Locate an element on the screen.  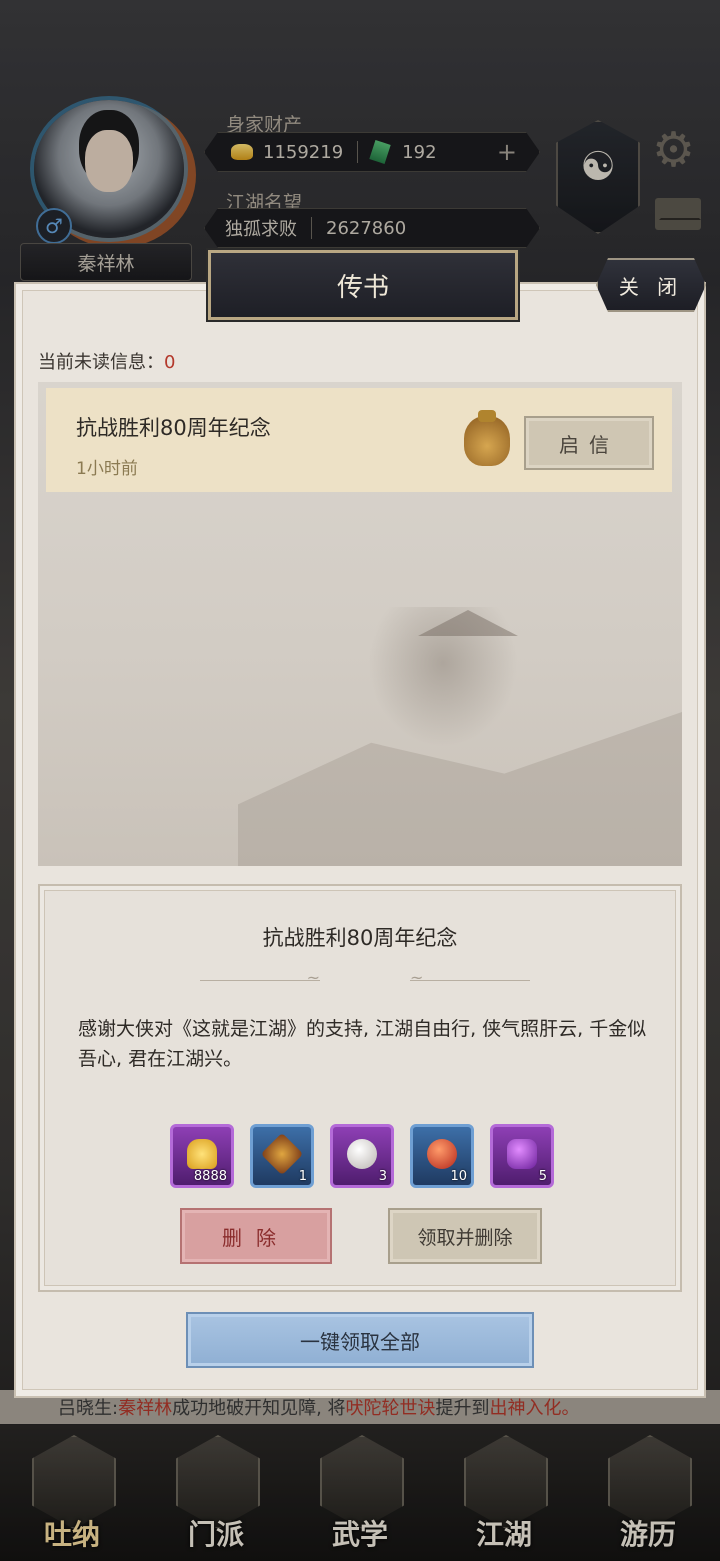
reward-qty: 5 is located at coordinates (542, 1176).